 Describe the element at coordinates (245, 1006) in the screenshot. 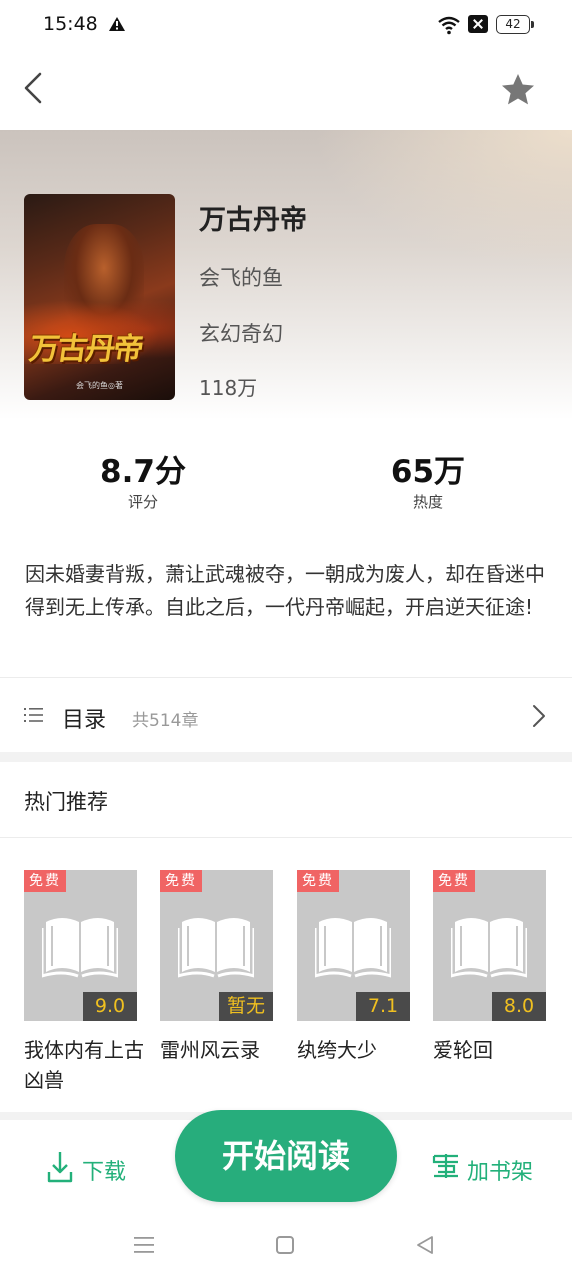

I see `score-badge: 暂无` at that location.